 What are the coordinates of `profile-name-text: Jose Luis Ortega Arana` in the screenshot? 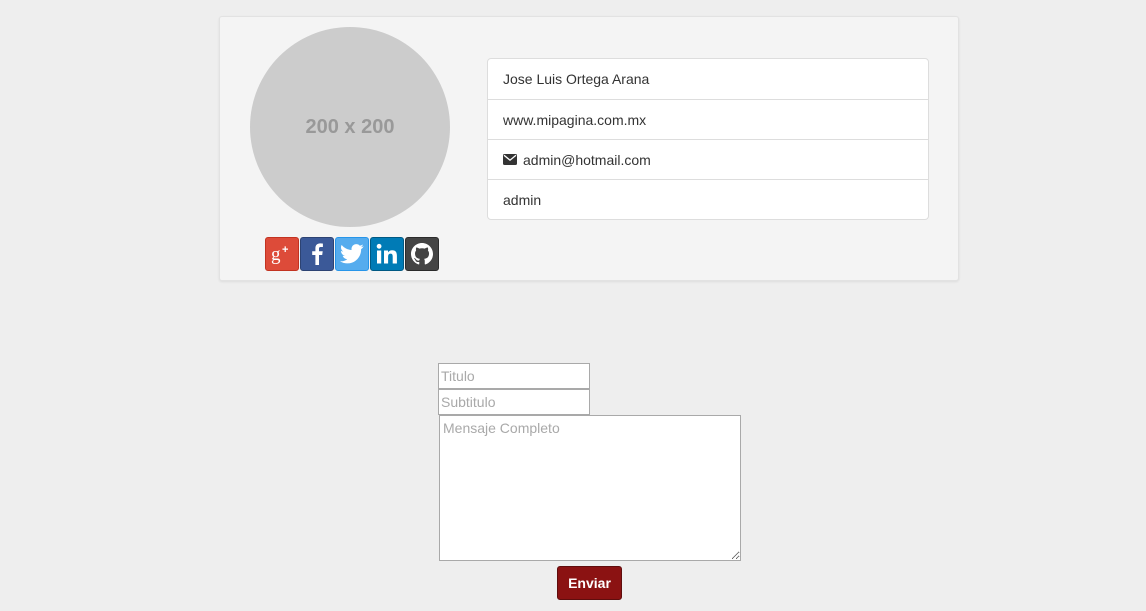 It's located at (576, 79).